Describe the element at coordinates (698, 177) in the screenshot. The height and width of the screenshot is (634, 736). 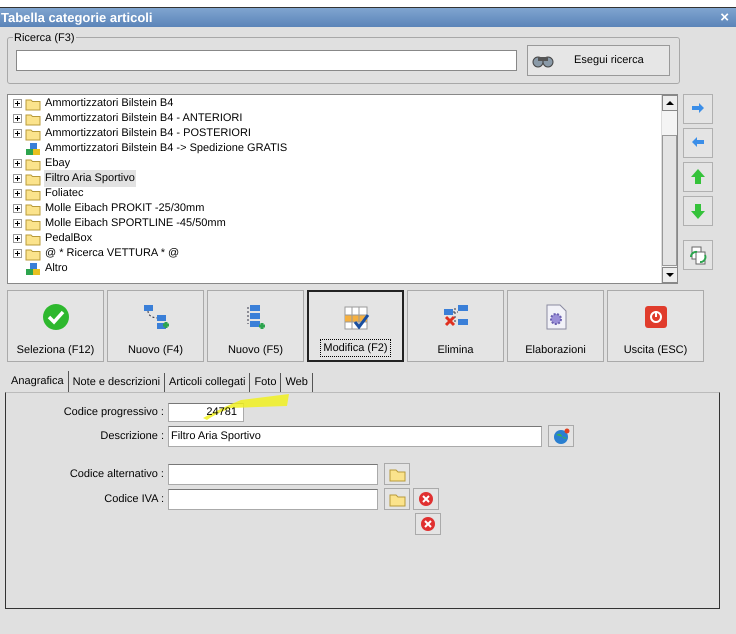
I see `arrow-up-icon` at that location.